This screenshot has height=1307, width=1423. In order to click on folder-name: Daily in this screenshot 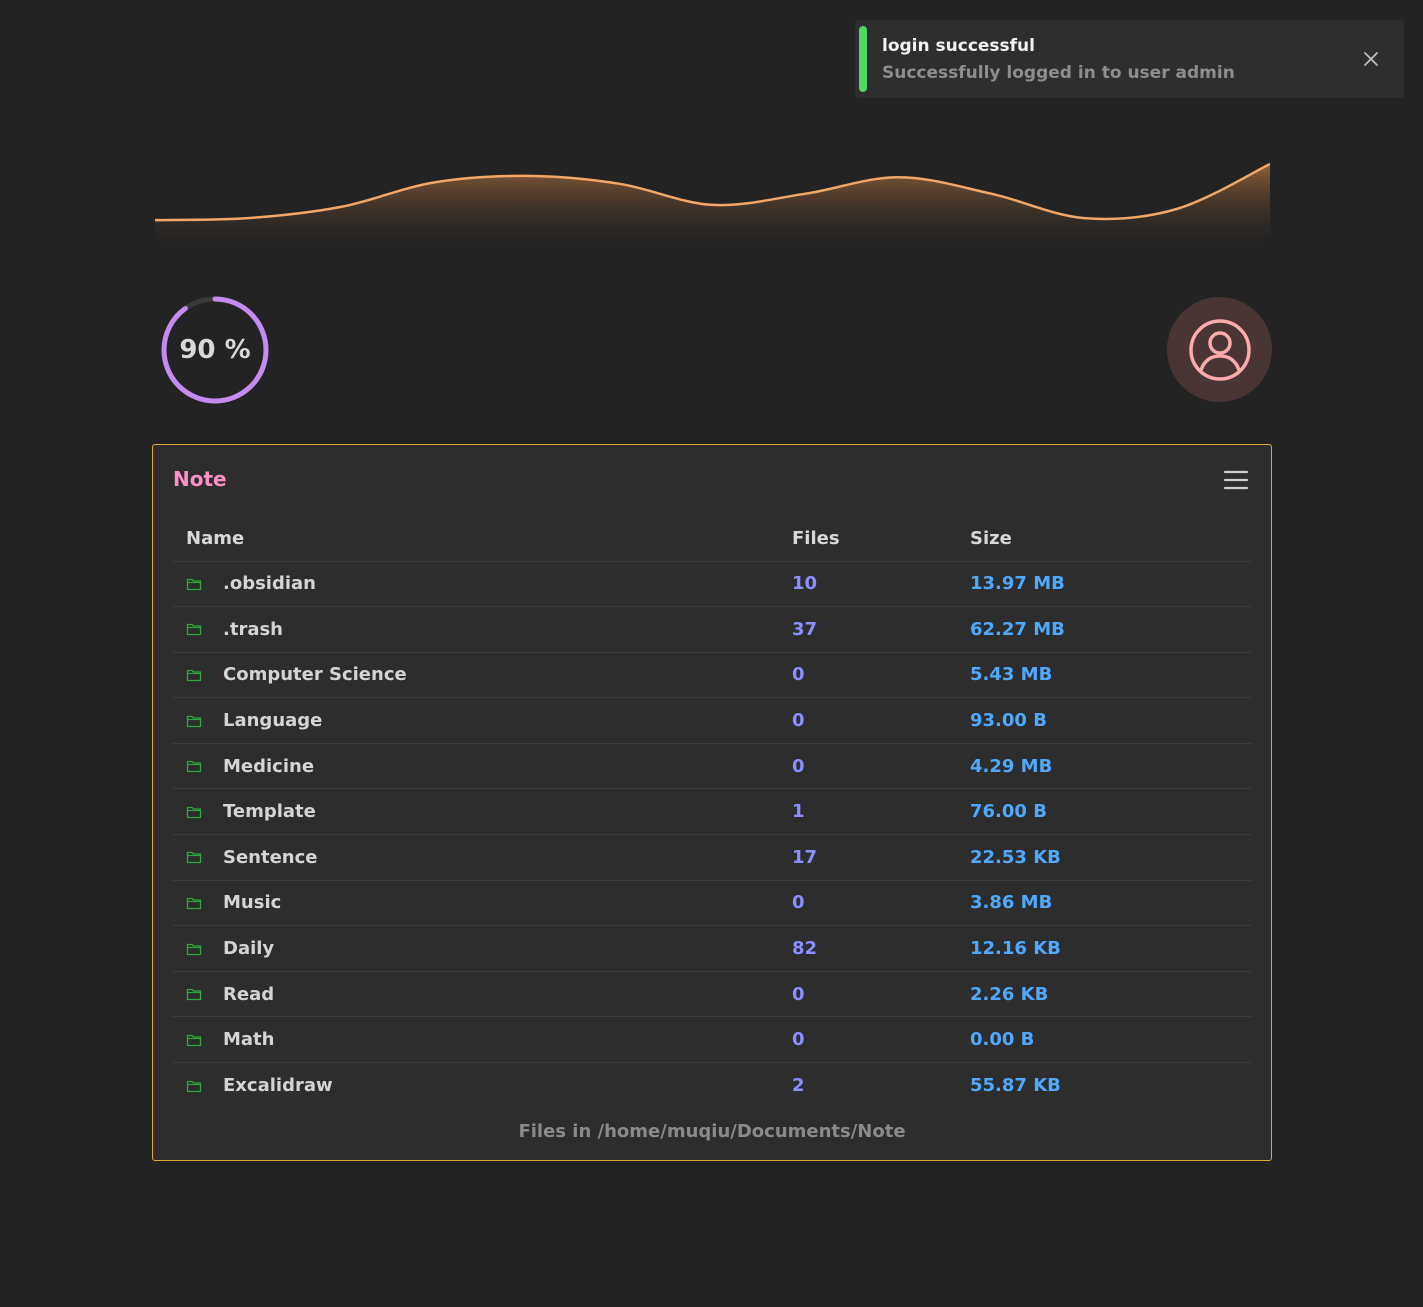, I will do `click(248, 948)`.